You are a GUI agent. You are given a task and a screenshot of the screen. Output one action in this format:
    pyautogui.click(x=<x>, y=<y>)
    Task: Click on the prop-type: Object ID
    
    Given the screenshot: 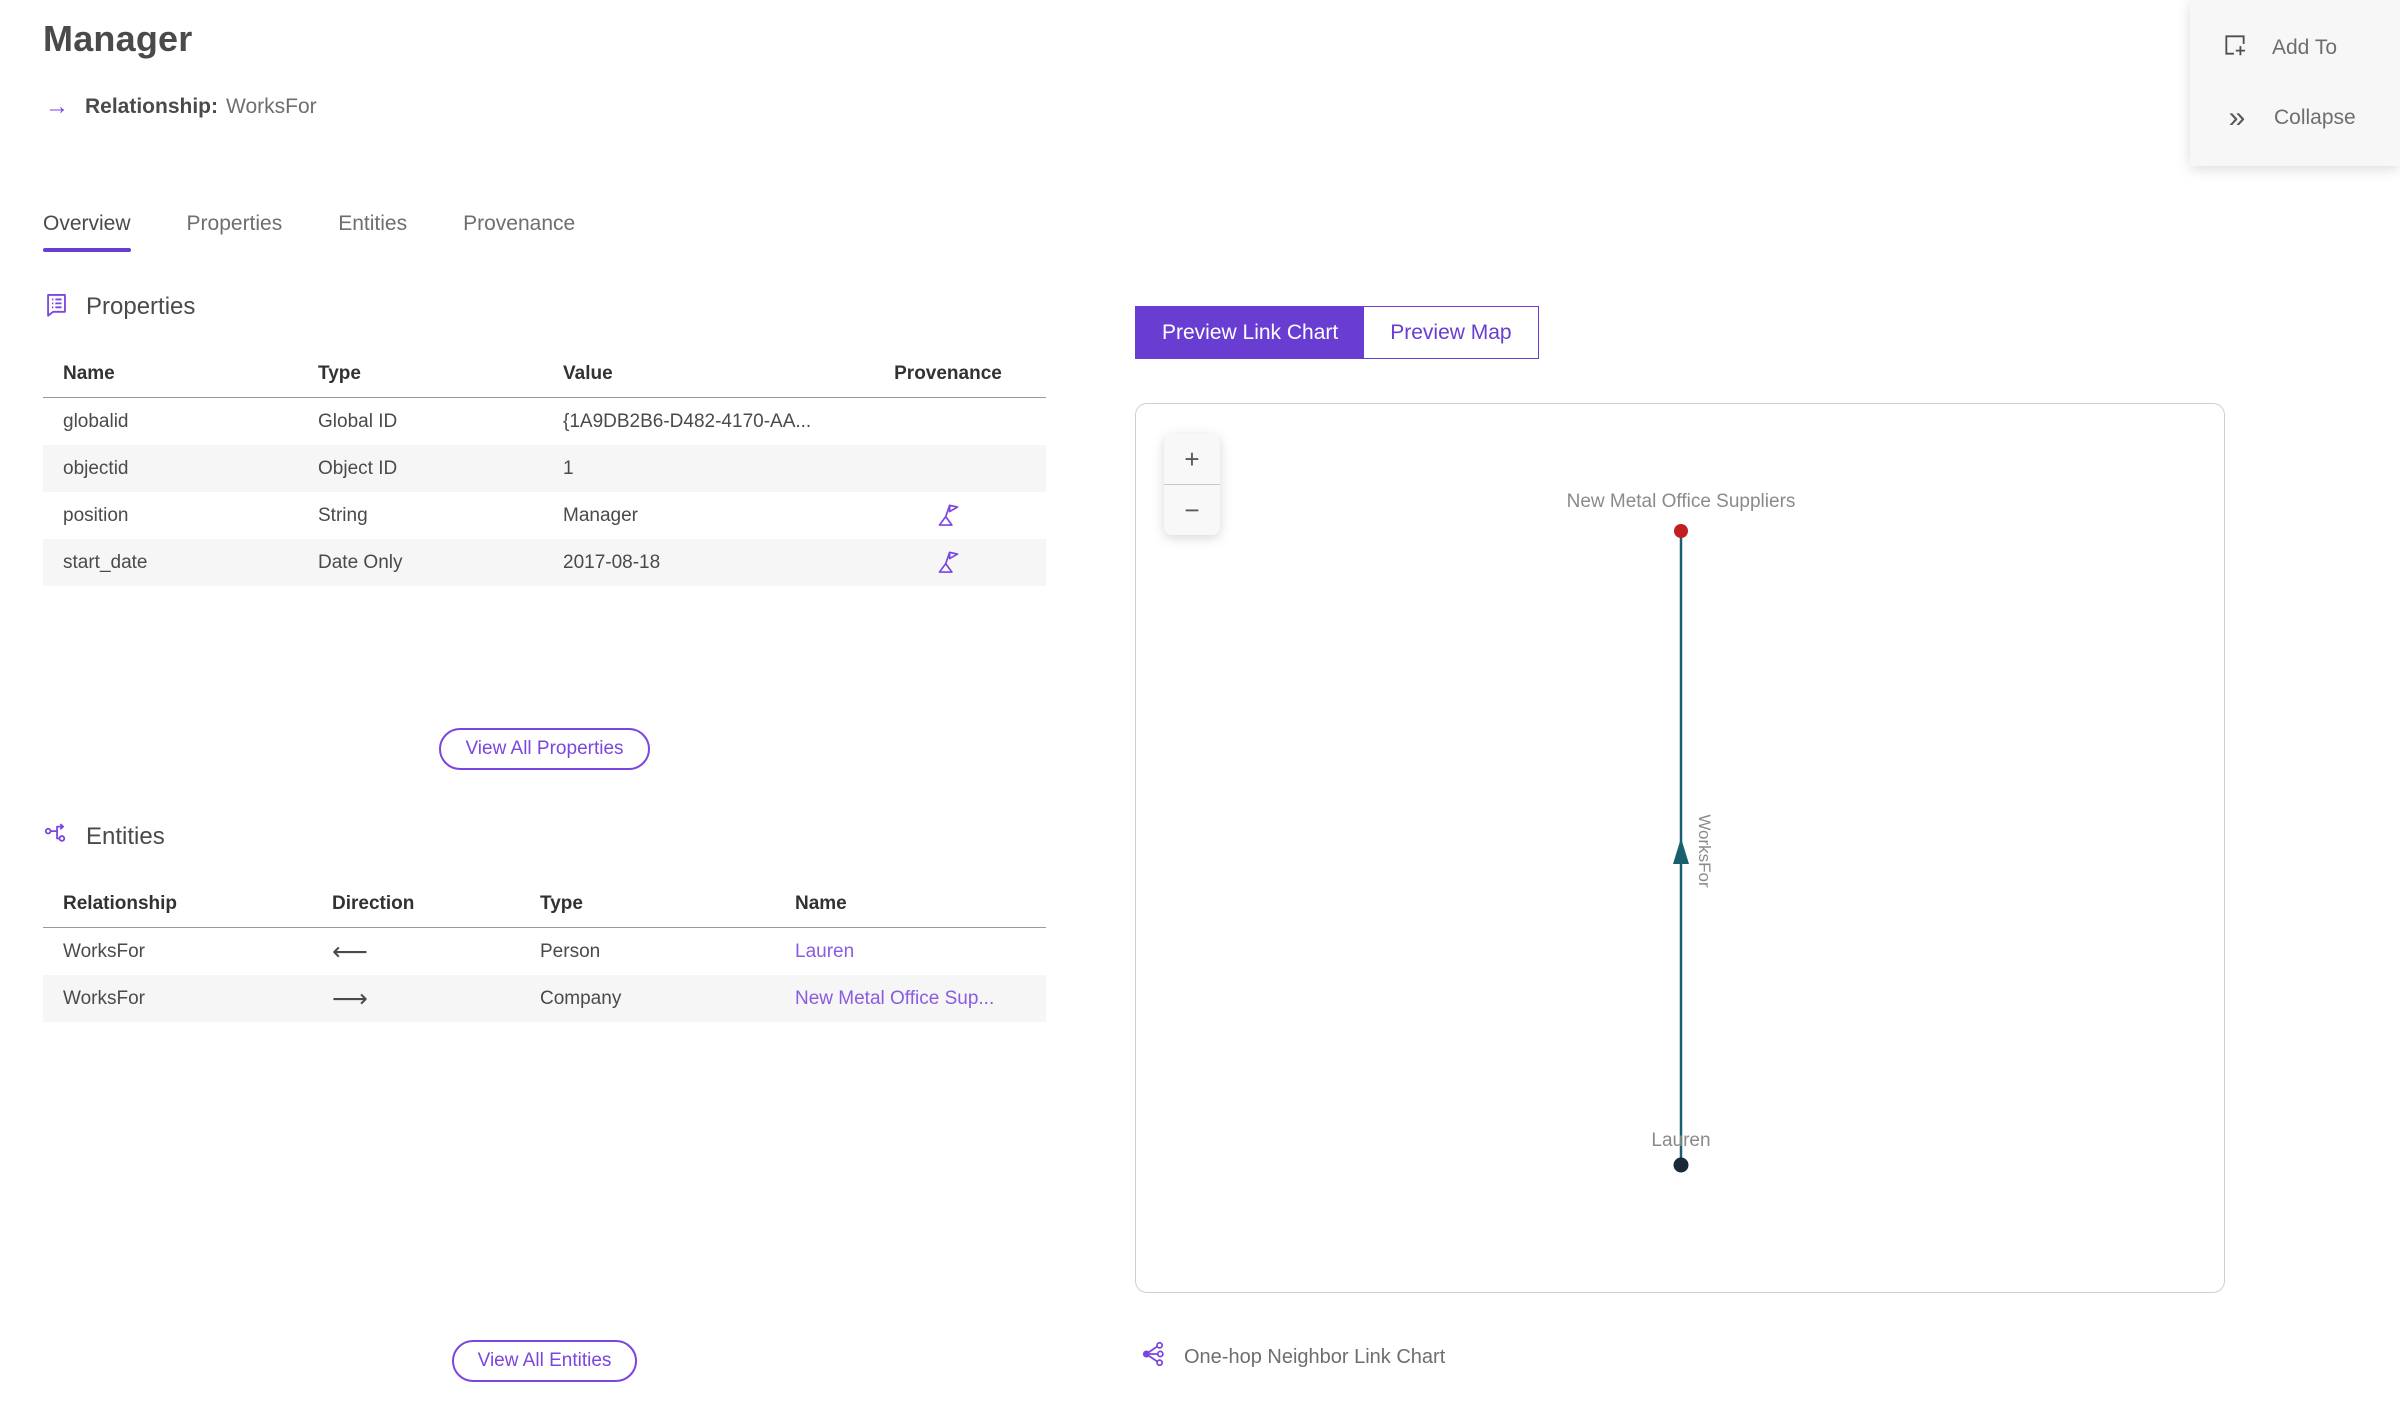 What is the action you would take?
    pyautogui.click(x=358, y=468)
    